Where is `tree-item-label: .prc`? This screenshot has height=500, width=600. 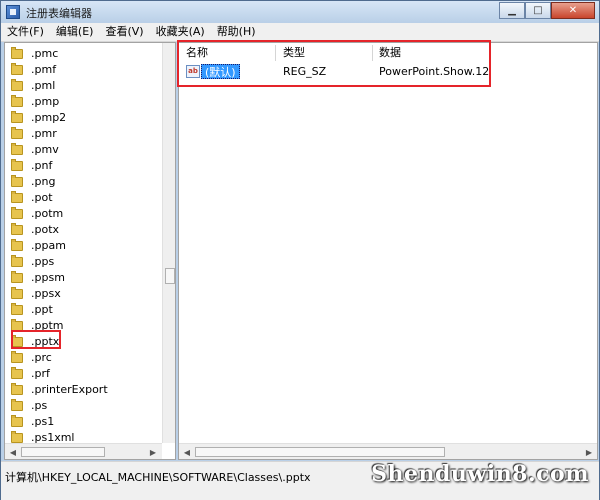 tree-item-label: .prc is located at coordinates (41, 357).